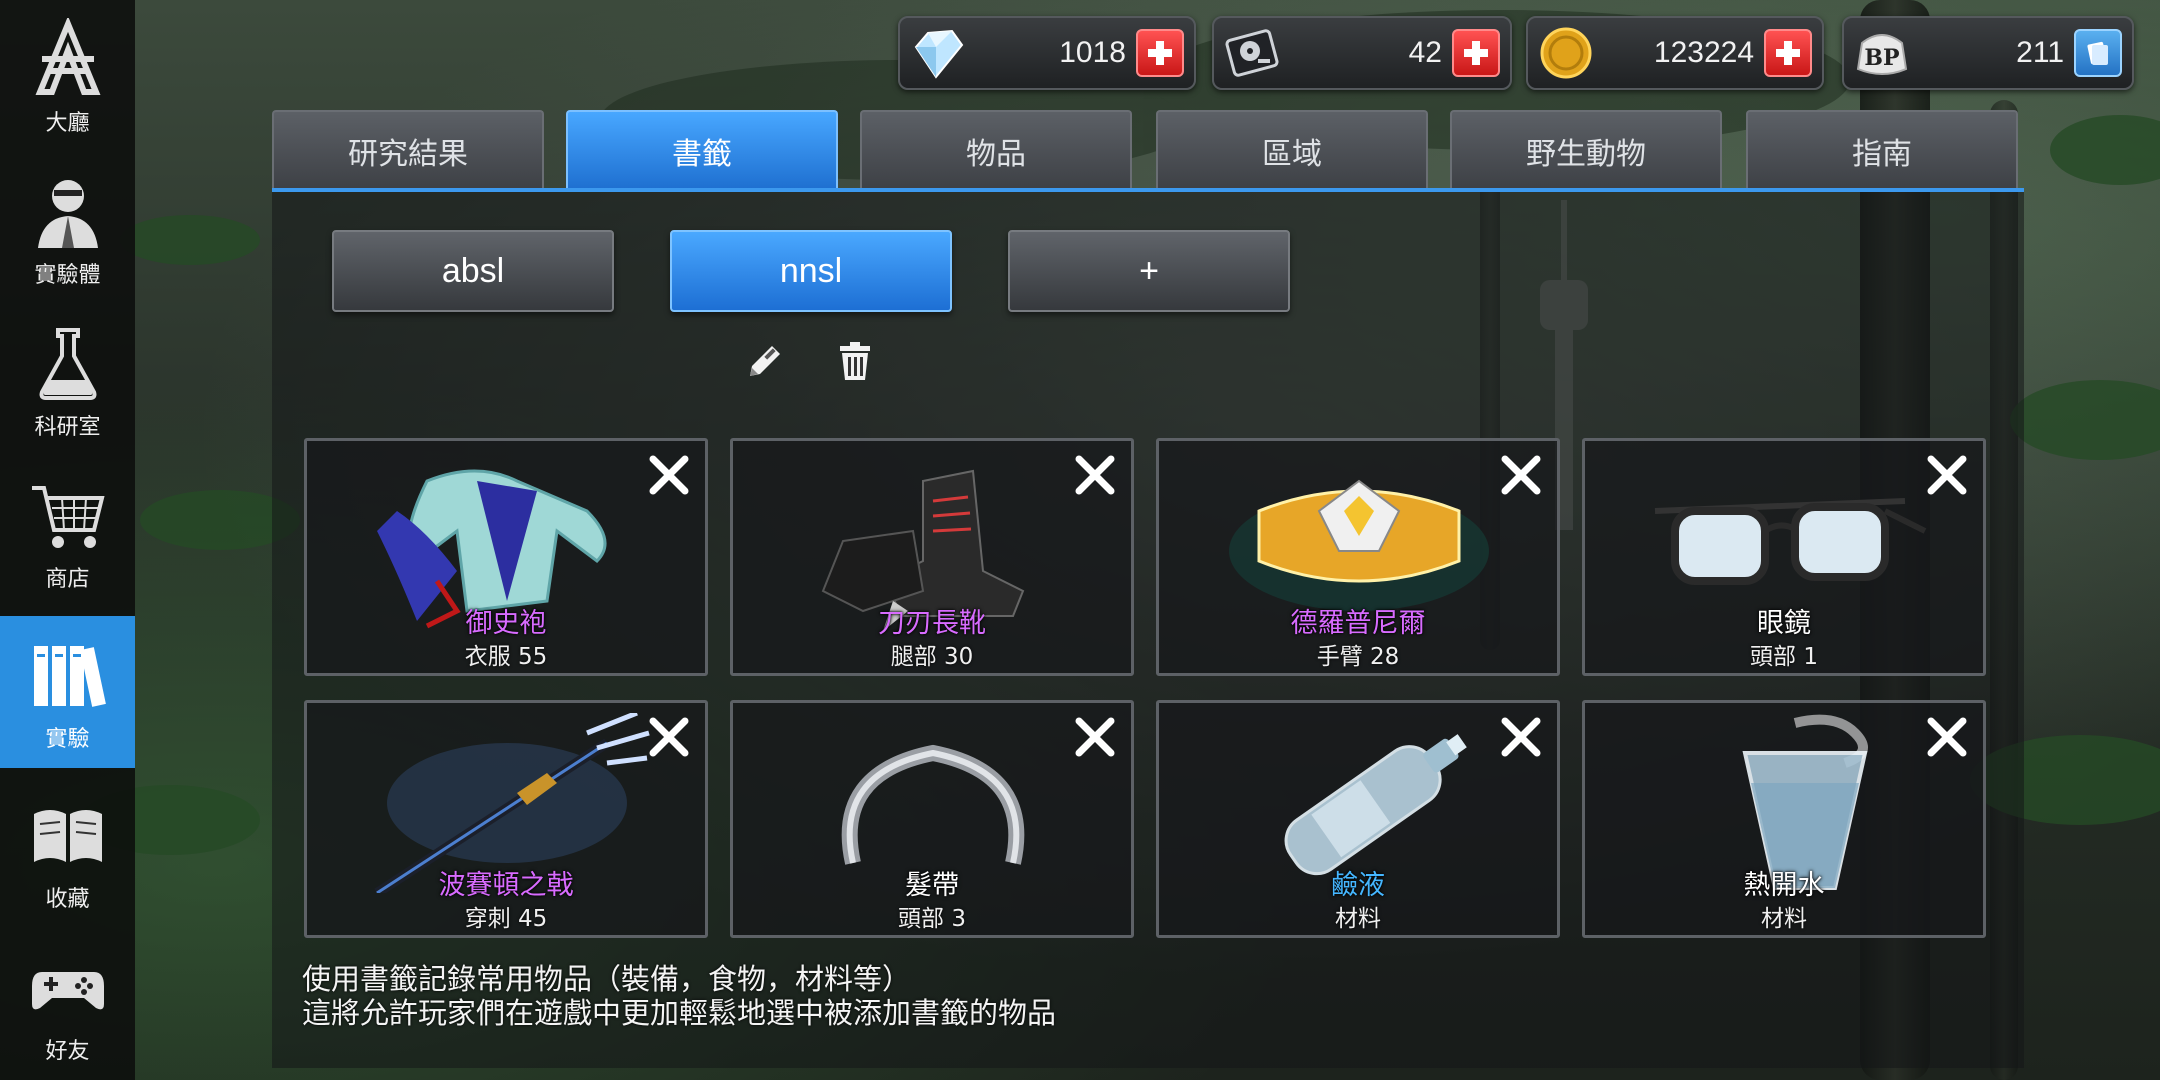 The height and width of the screenshot is (1080, 2160). I want to click on books-icon, so click(68, 674).